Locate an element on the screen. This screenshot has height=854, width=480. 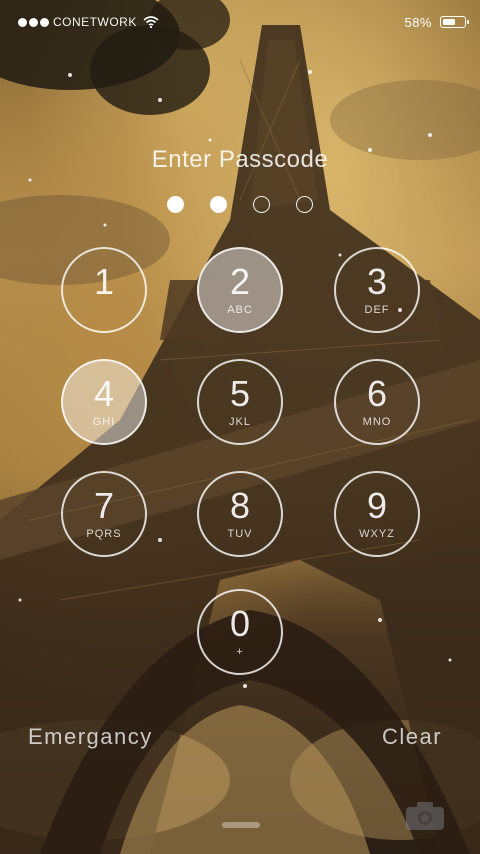
key-8: 8 TUV is located at coordinates (240, 514).